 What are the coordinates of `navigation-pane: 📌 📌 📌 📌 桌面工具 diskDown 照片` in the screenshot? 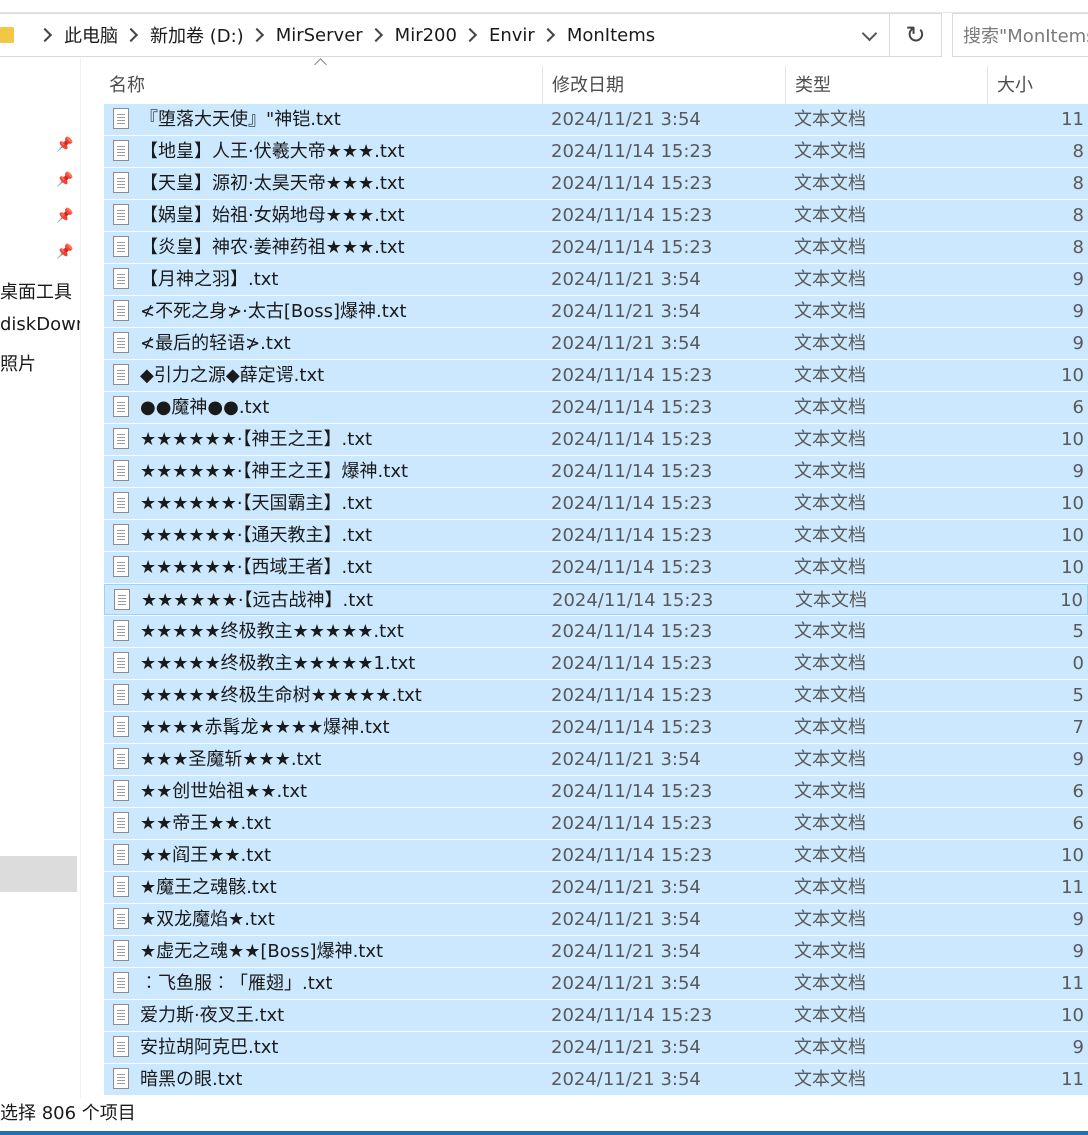 It's located at (40, 578).